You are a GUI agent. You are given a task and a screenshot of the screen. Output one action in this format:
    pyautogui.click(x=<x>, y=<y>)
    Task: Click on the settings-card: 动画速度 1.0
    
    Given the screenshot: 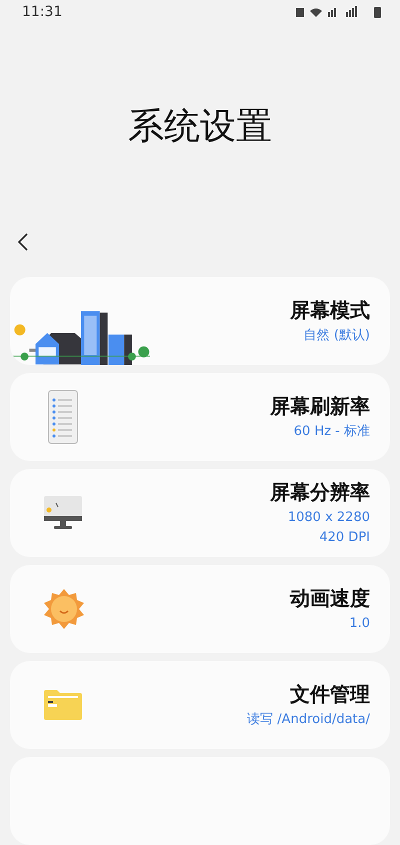 What is the action you would take?
    pyautogui.click(x=200, y=608)
    